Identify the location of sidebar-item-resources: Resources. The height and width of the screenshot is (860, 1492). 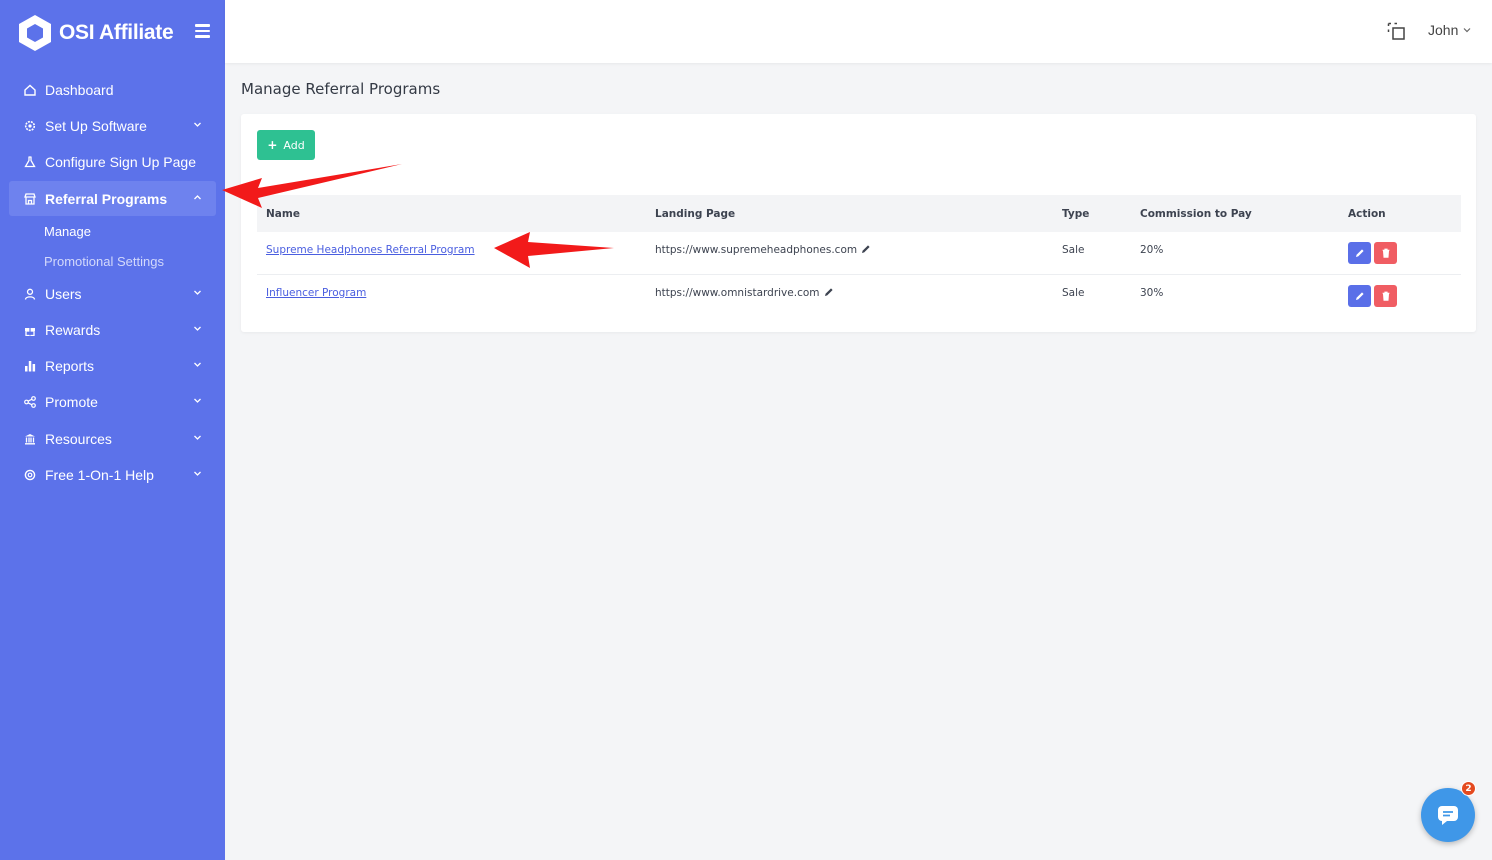
(112, 438).